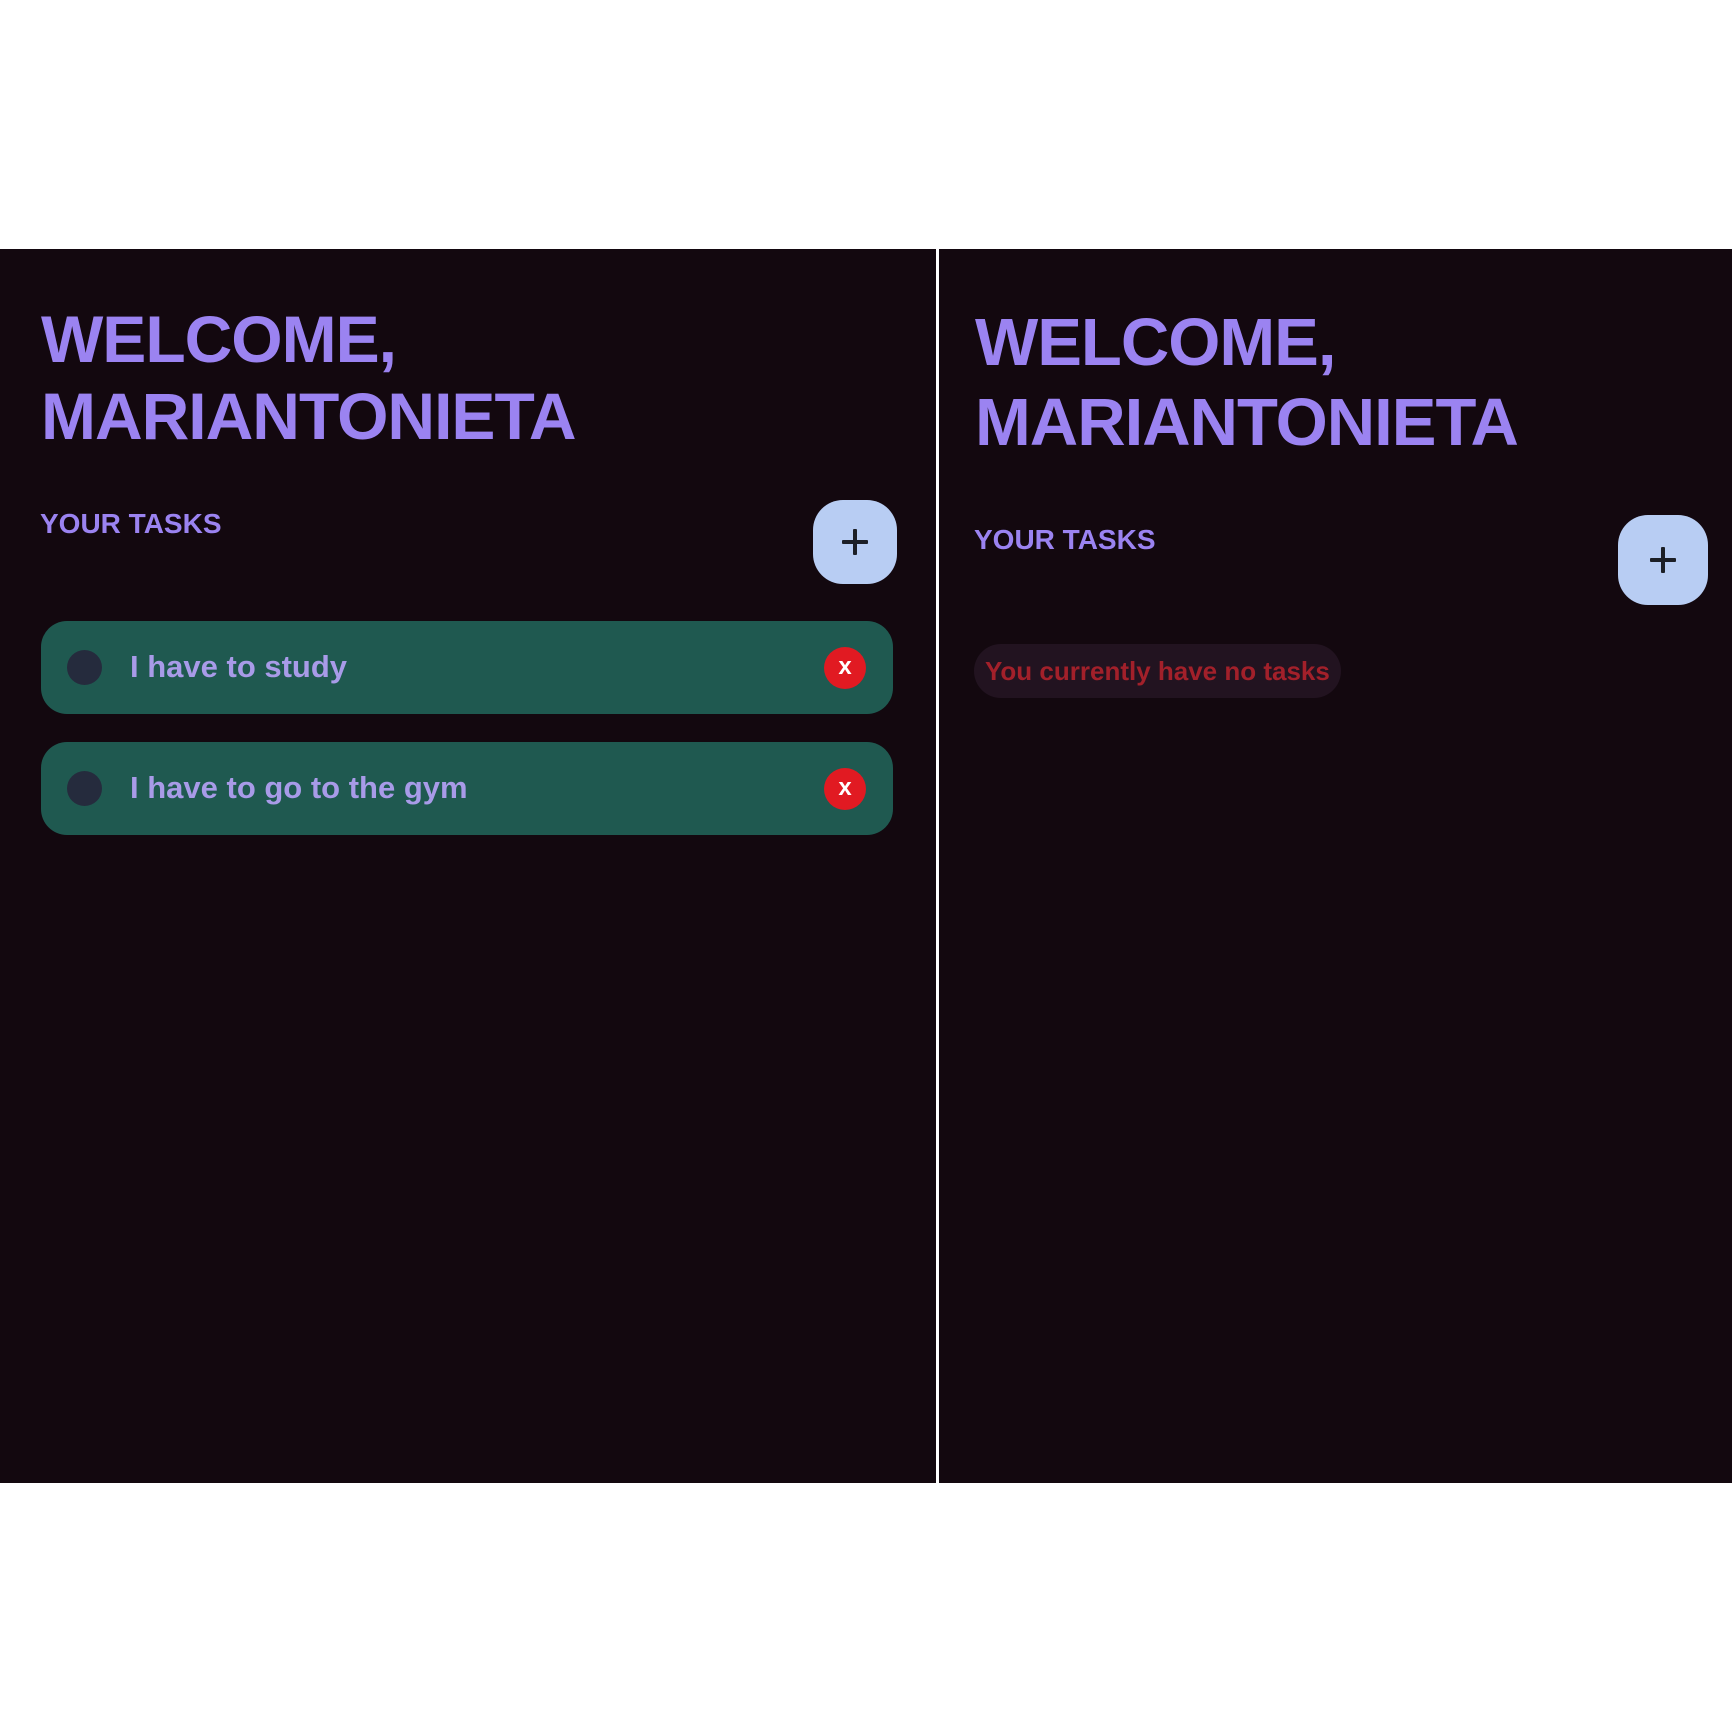  I want to click on task-text: I have to go to the gym, so click(299, 787).